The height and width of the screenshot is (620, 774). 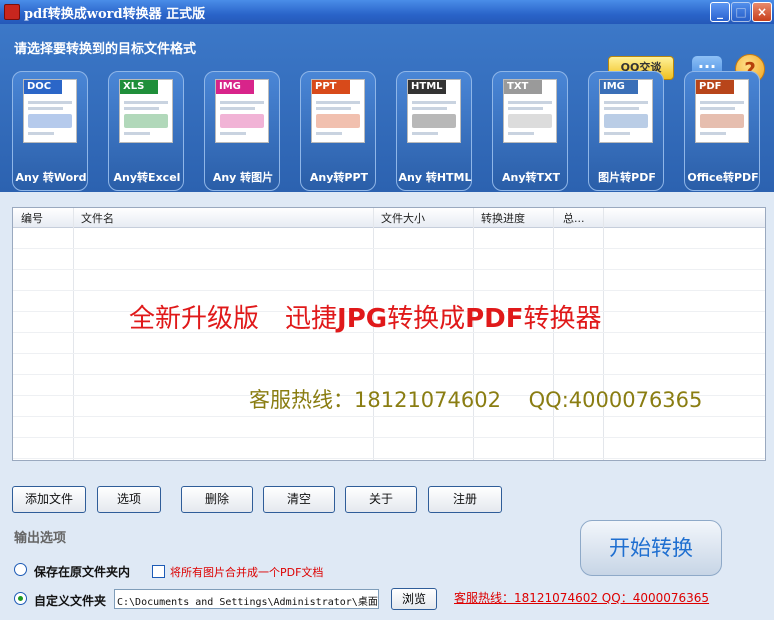 I want to click on app-icon, so click(x=12, y=12).